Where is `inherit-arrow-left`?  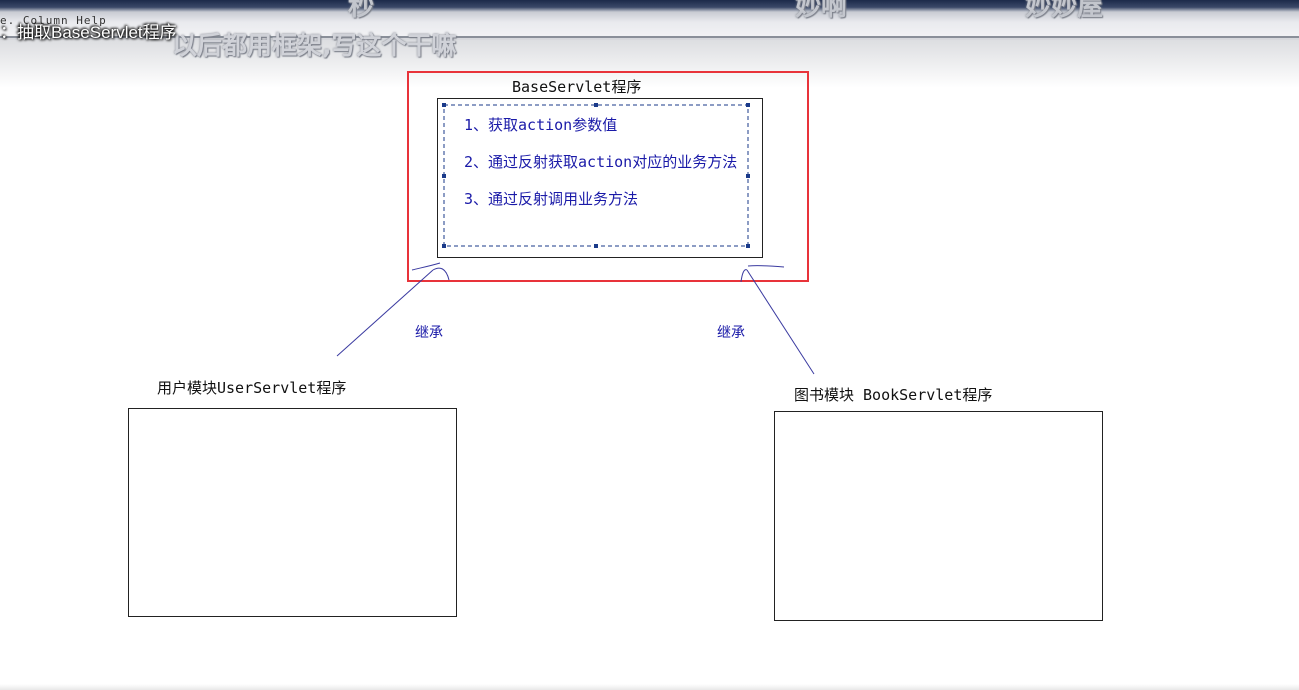
inherit-arrow-left is located at coordinates (393, 309).